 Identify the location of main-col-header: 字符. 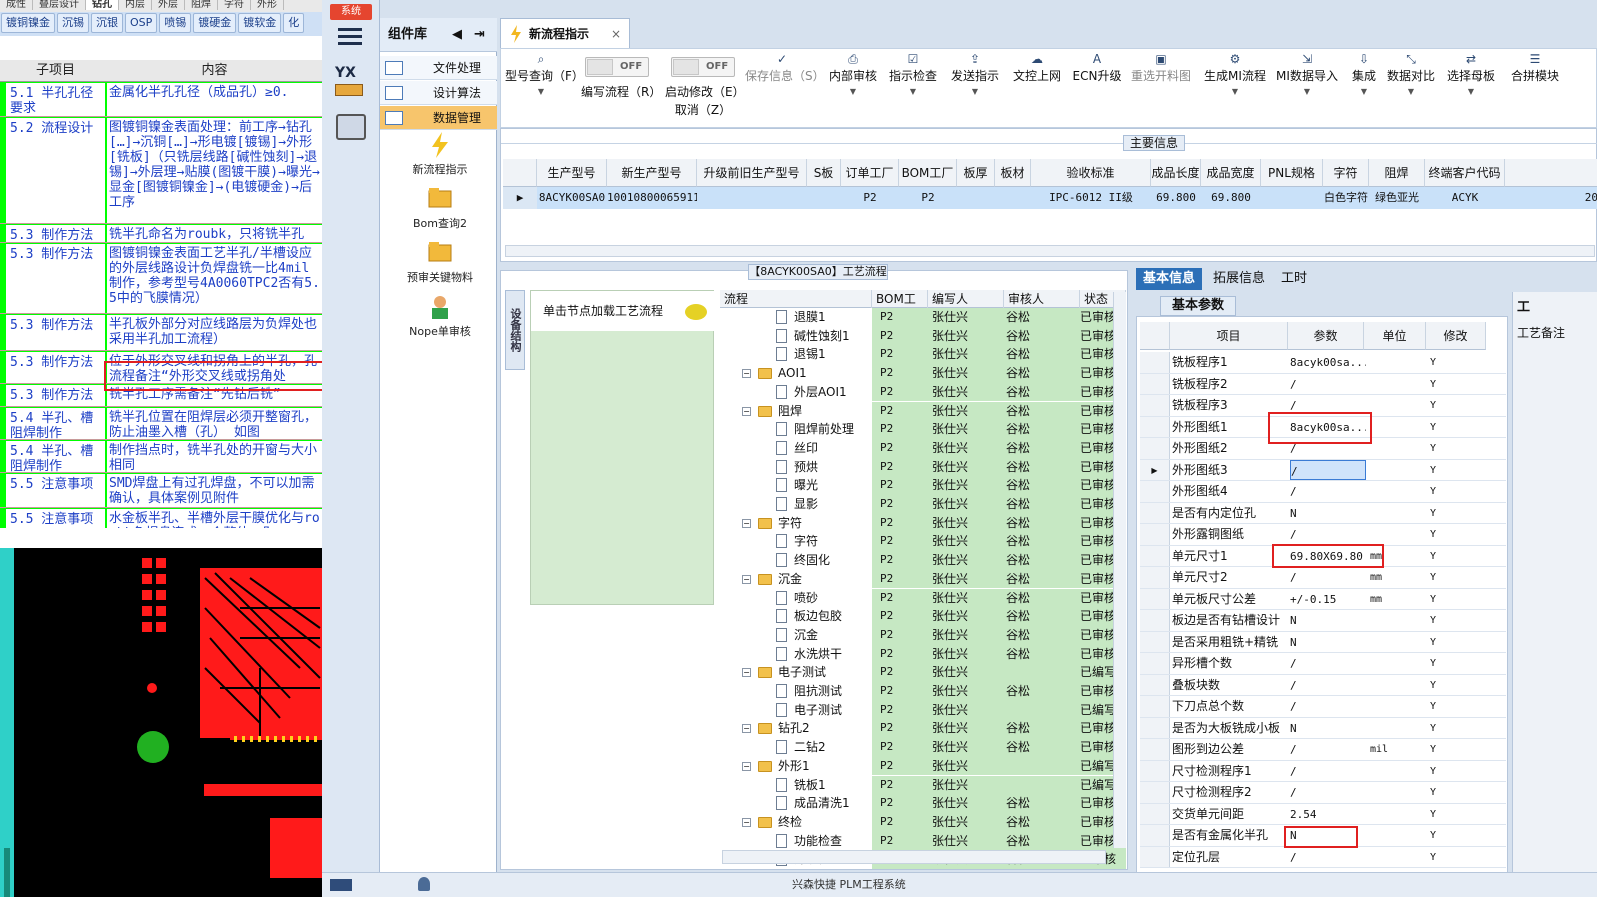
(1346, 173).